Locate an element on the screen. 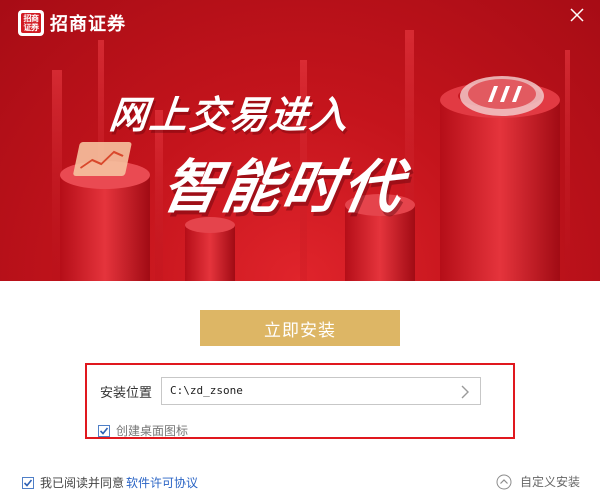 This screenshot has width=600, height=500. install-path-field: C:\zd_zsone is located at coordinates (321, 391).